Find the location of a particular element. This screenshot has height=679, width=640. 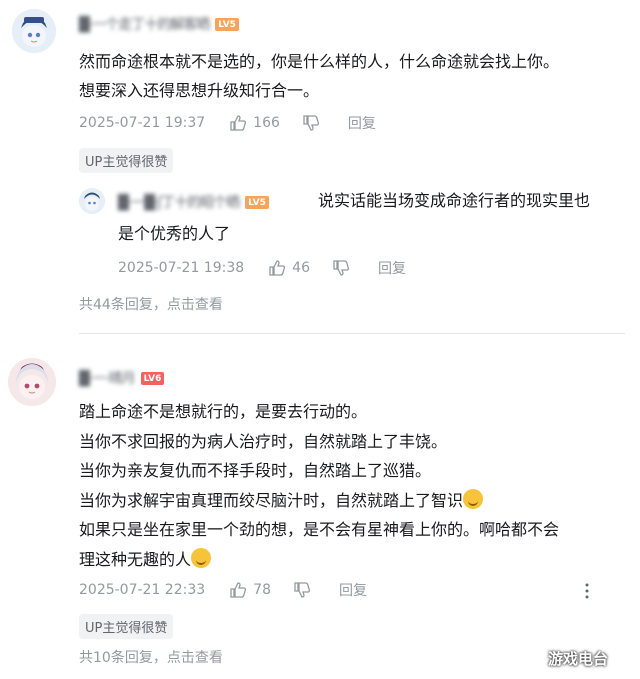

more-dots-icon-svg is located at coordinates (587, 591).